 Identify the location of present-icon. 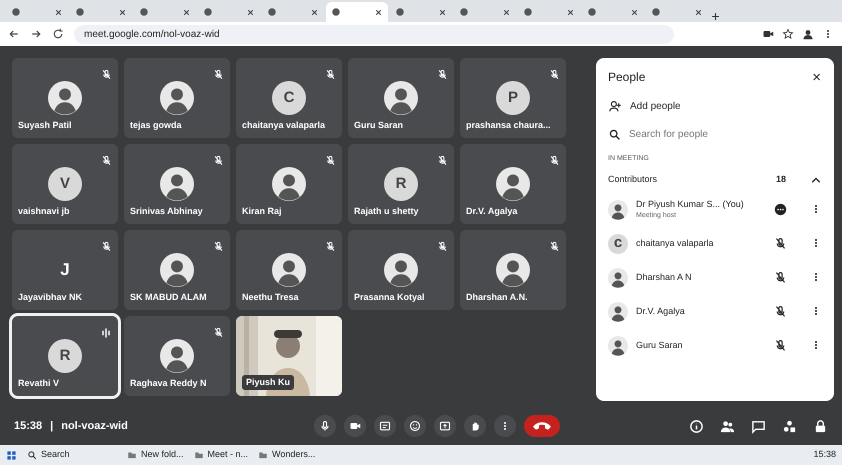
(445, 426).